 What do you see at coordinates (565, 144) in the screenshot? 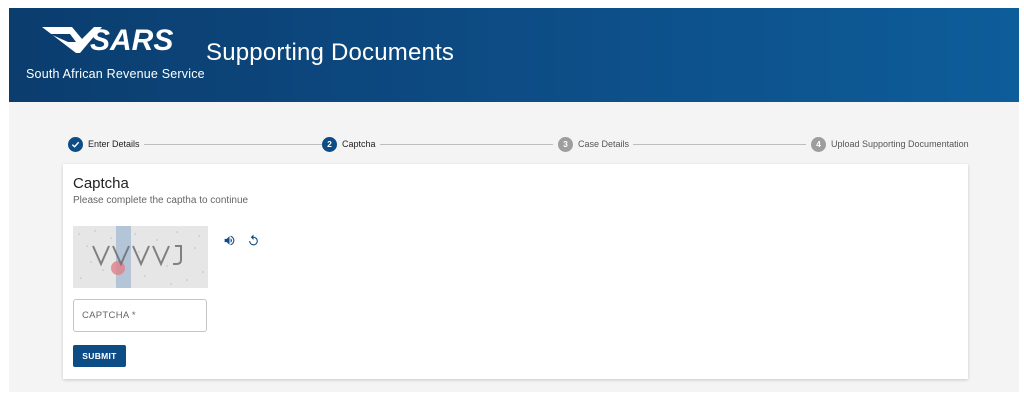
I see `step-number: 3` at bounding box center [565, 144].